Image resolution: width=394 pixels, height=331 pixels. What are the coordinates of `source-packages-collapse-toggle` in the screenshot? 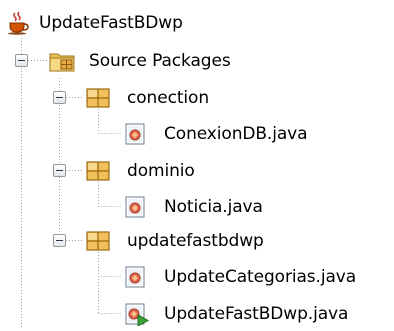 It's located at (21, 60).